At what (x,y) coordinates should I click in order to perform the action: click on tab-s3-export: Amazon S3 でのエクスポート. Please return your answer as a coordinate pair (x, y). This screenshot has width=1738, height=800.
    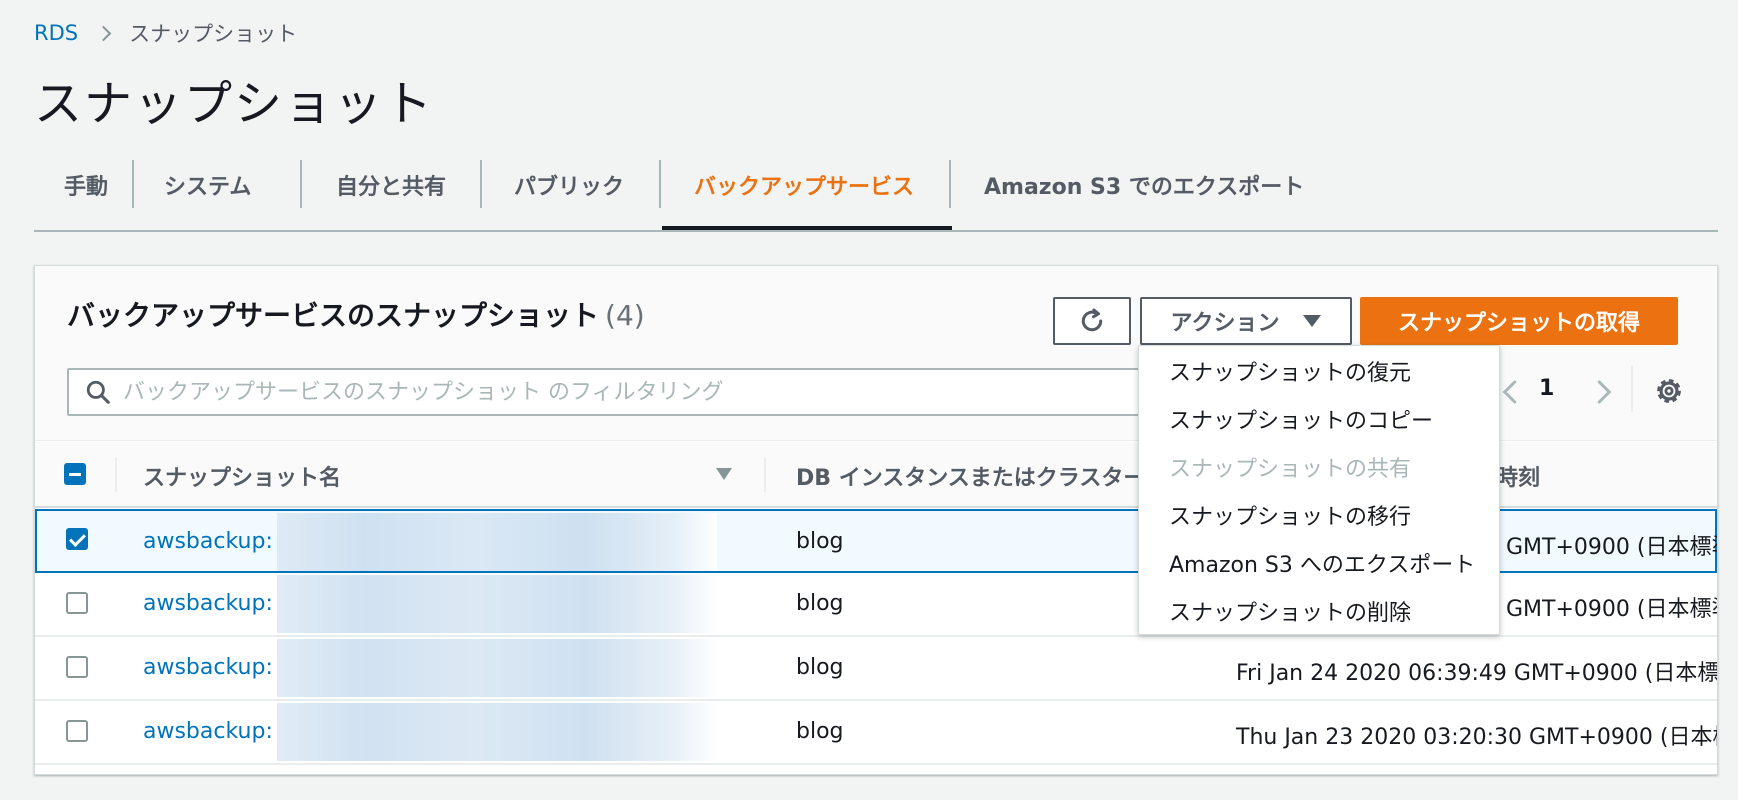
    Looking at the image, I should click on (1144, 185).